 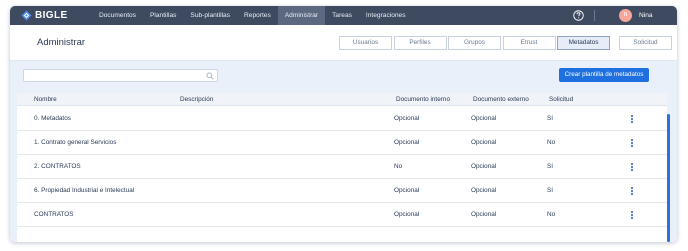 What do you see at coordinates (474, 43) in the screenshot?
I see `tab-grupos: Grupos` at bounding box center [474, 43].